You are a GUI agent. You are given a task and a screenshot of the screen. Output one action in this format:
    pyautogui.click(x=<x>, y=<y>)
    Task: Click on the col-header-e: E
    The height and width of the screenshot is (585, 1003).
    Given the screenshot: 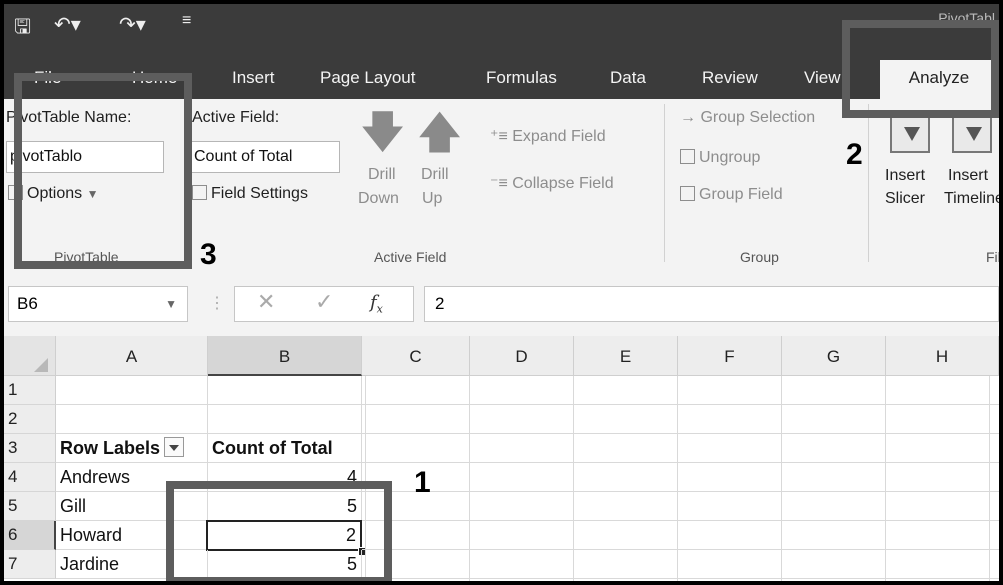 What is the action you would take?
    pyautogui.click(x=626, y=356)
    